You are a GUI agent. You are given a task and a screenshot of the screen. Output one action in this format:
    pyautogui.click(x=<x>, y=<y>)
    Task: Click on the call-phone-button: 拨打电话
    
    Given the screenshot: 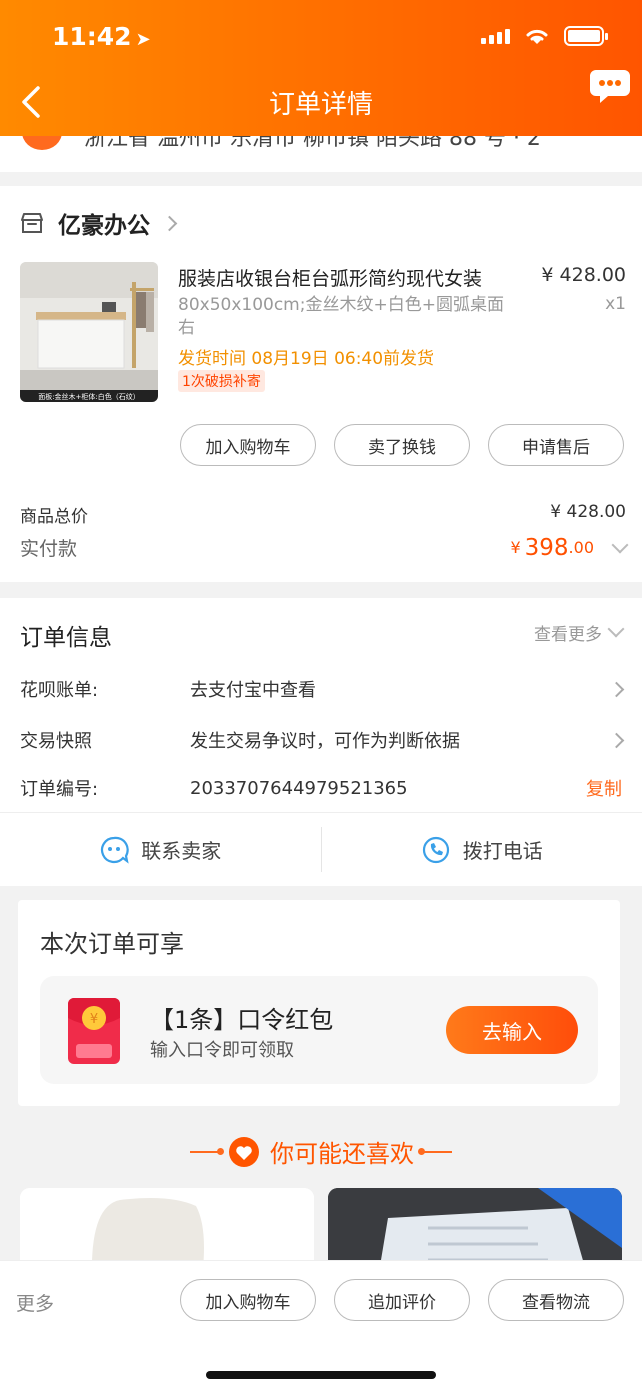 What is the action you would take?
    pyautogui.click(x=482, y=849)
    